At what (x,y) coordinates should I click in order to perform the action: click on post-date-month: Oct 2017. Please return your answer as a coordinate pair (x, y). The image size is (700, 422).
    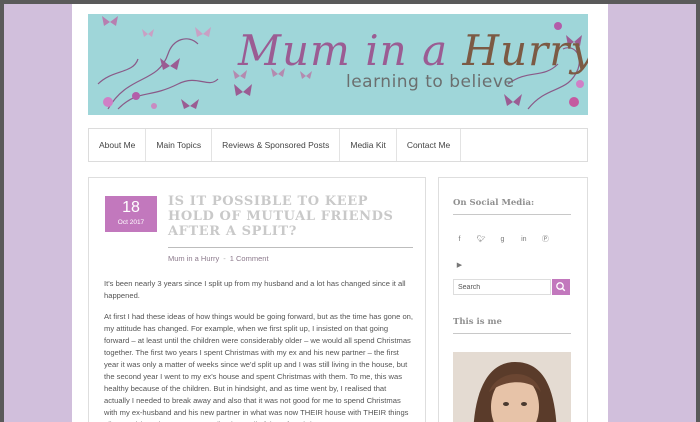
    Looking at the image, I should click on (131, 222).